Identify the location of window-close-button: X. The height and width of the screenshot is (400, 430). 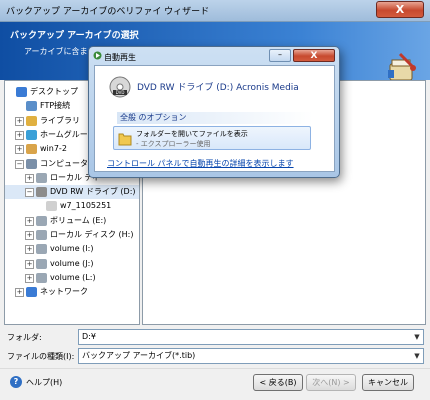
(400, 9).